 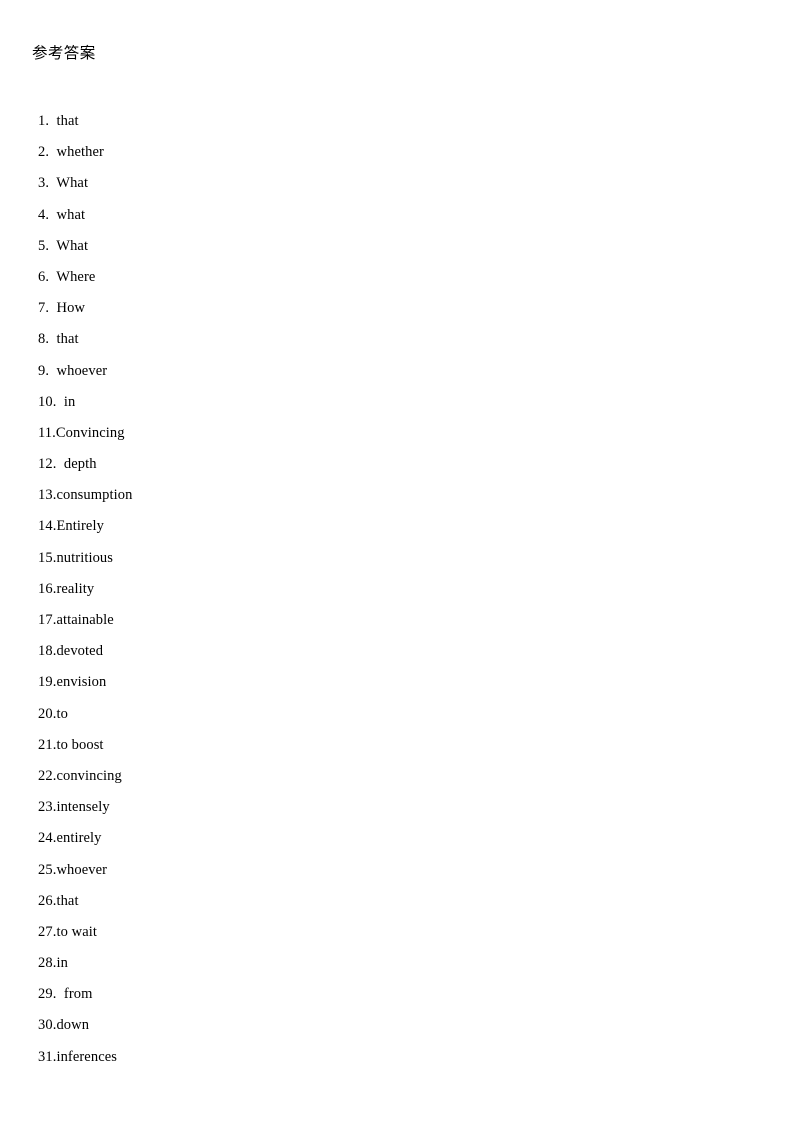 What do you see at coordinates (47, 620) in the screenshot?
I see `answer-number: 17.` at bounding box center [47, 620].